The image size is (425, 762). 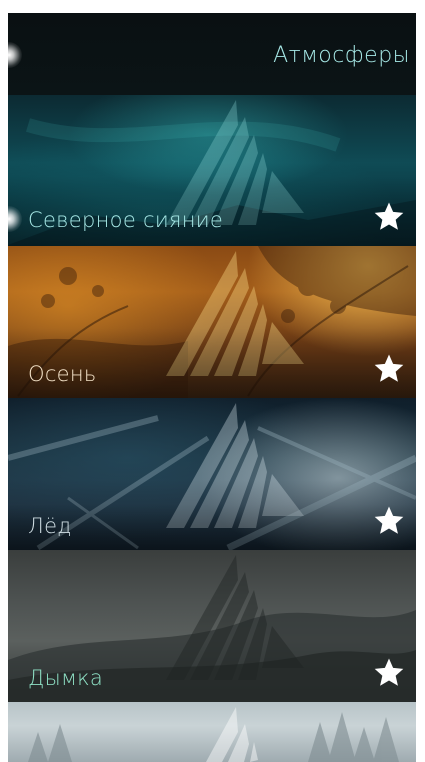 What do you see at coordinates (62, 374) in the screenshot?
I see `ambience-name: Осень` at bounding box center [62, 374].